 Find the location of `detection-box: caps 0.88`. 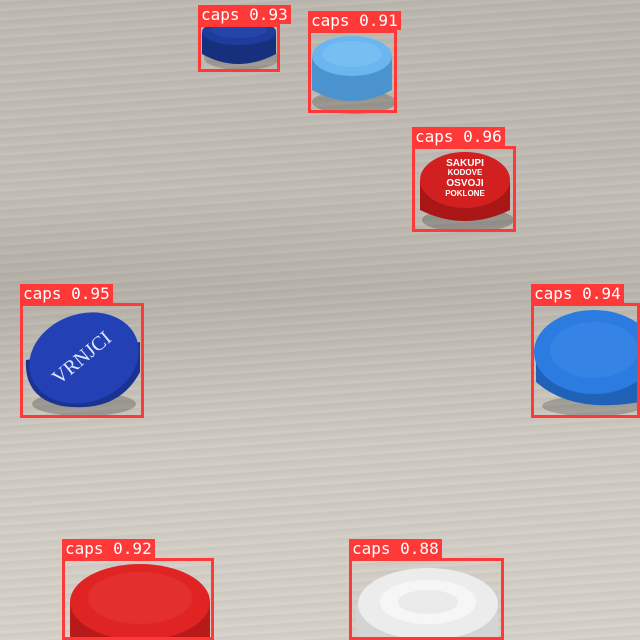

detection-box: caps 0.88 is located at coordinates (426, 589).